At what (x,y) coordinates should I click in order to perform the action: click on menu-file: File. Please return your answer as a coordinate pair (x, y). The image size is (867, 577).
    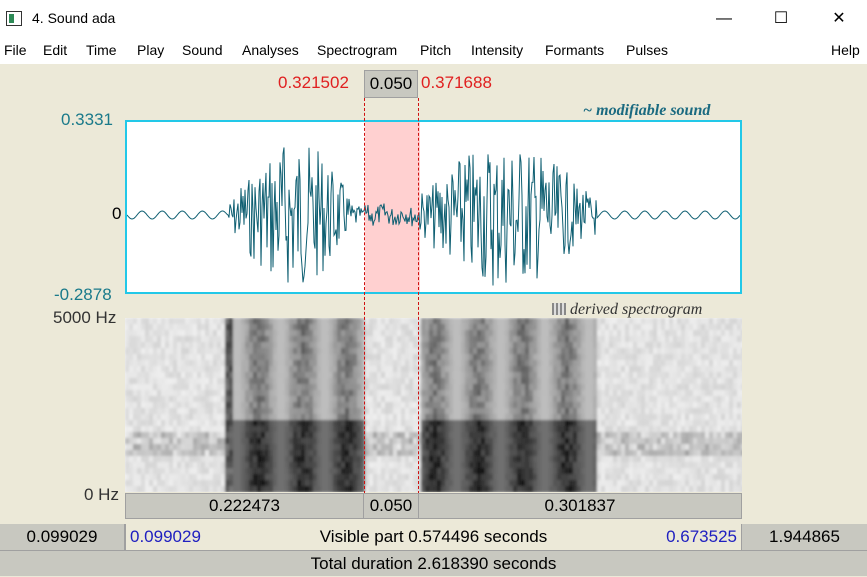
    Looking at the image, I should click on (15, 50).